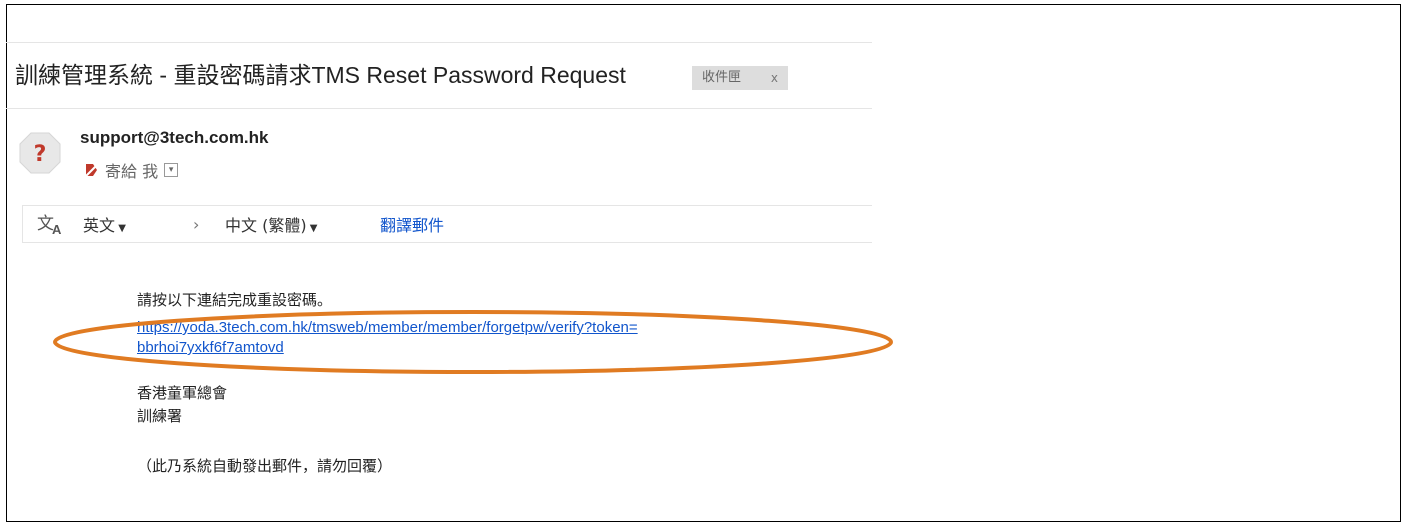 The image size is (1405, 526). What do you see at coordinates (99, 225) in the screenshot?
I see `source-language-label: 英文` at bounding box center [99, 225].